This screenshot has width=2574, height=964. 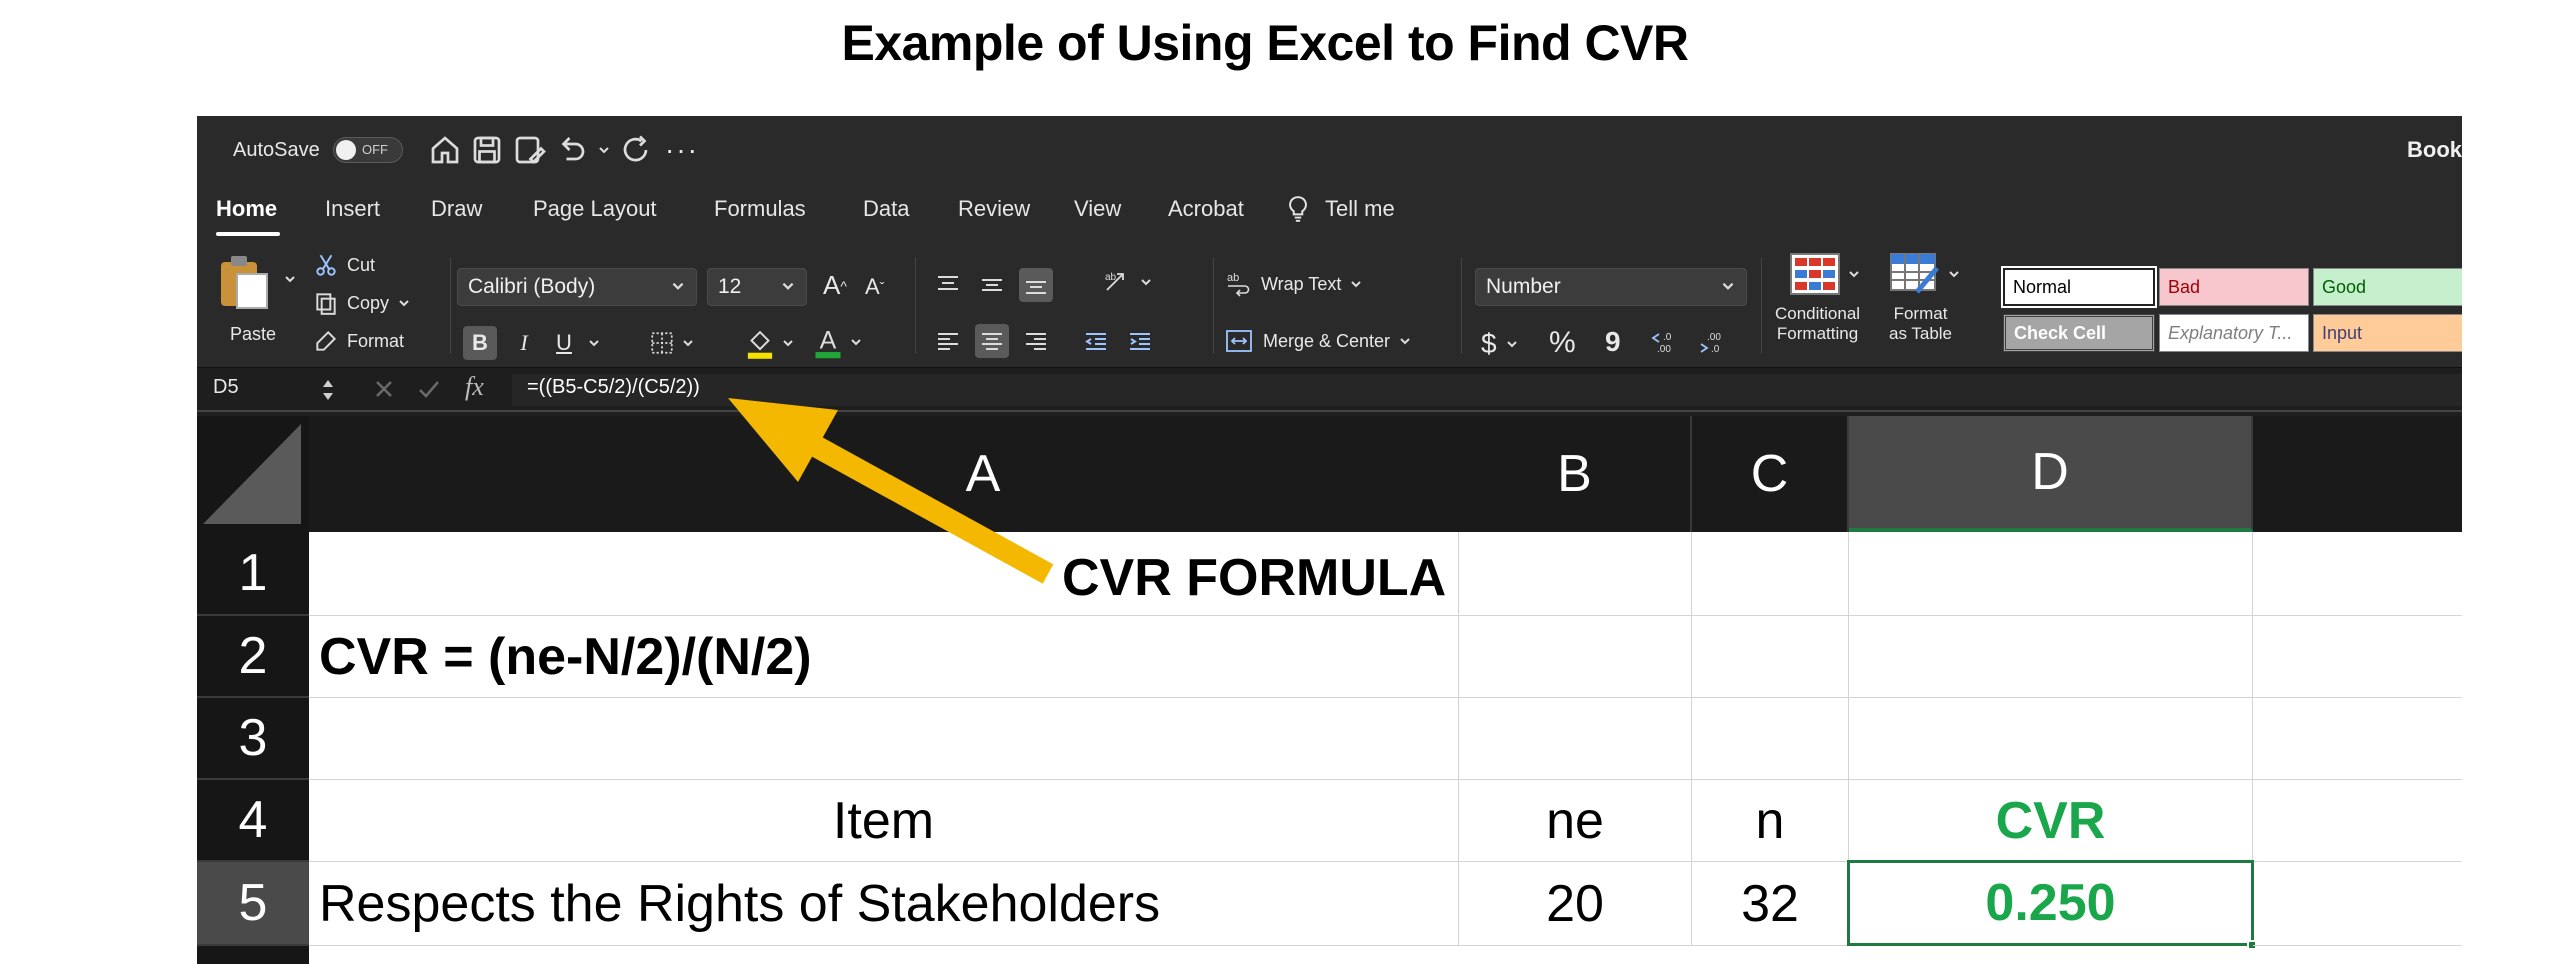 I want to click on cell-a4: Item, so click(x=884, y=821).